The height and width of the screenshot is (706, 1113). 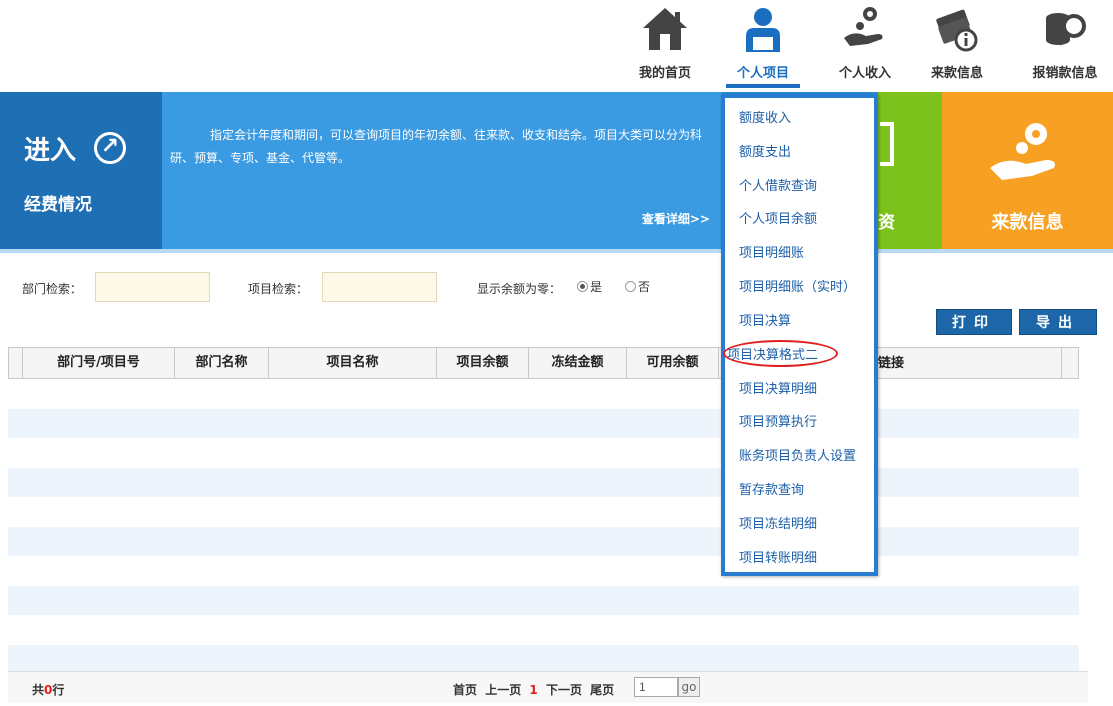 I want to click on enter-title: 进入, so click(x=50, y=151).